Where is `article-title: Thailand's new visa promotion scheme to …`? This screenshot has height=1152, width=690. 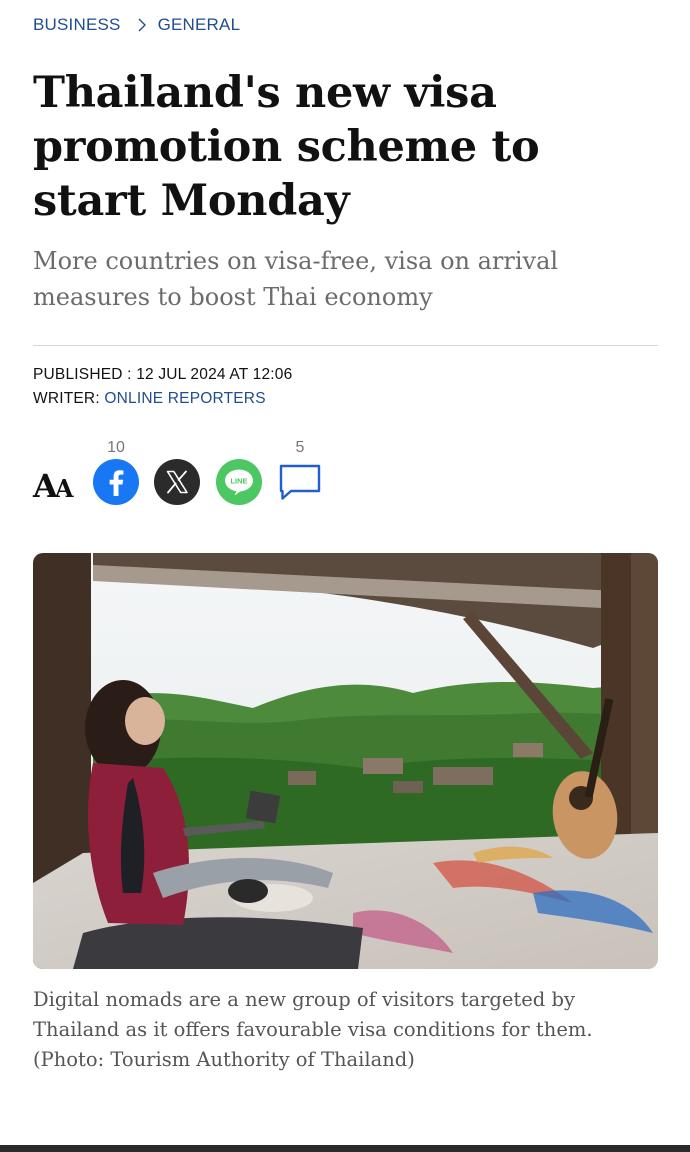
article-title: Thailand's new visa promotion scheme to … is located at coordinates (286, 147).